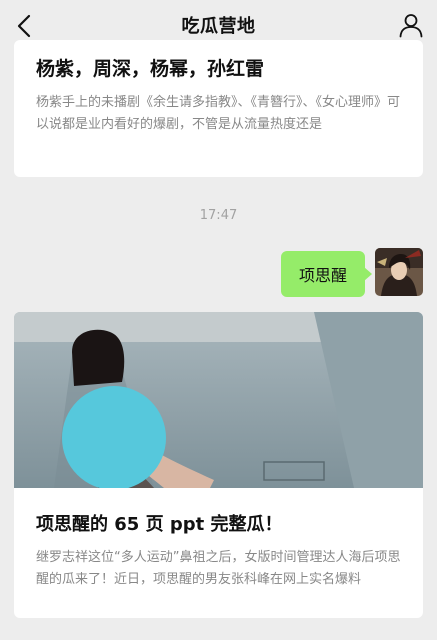 The width and height of the screenshot is (437, 640). I want to click on chevron-left-icon, so click(24, 26).